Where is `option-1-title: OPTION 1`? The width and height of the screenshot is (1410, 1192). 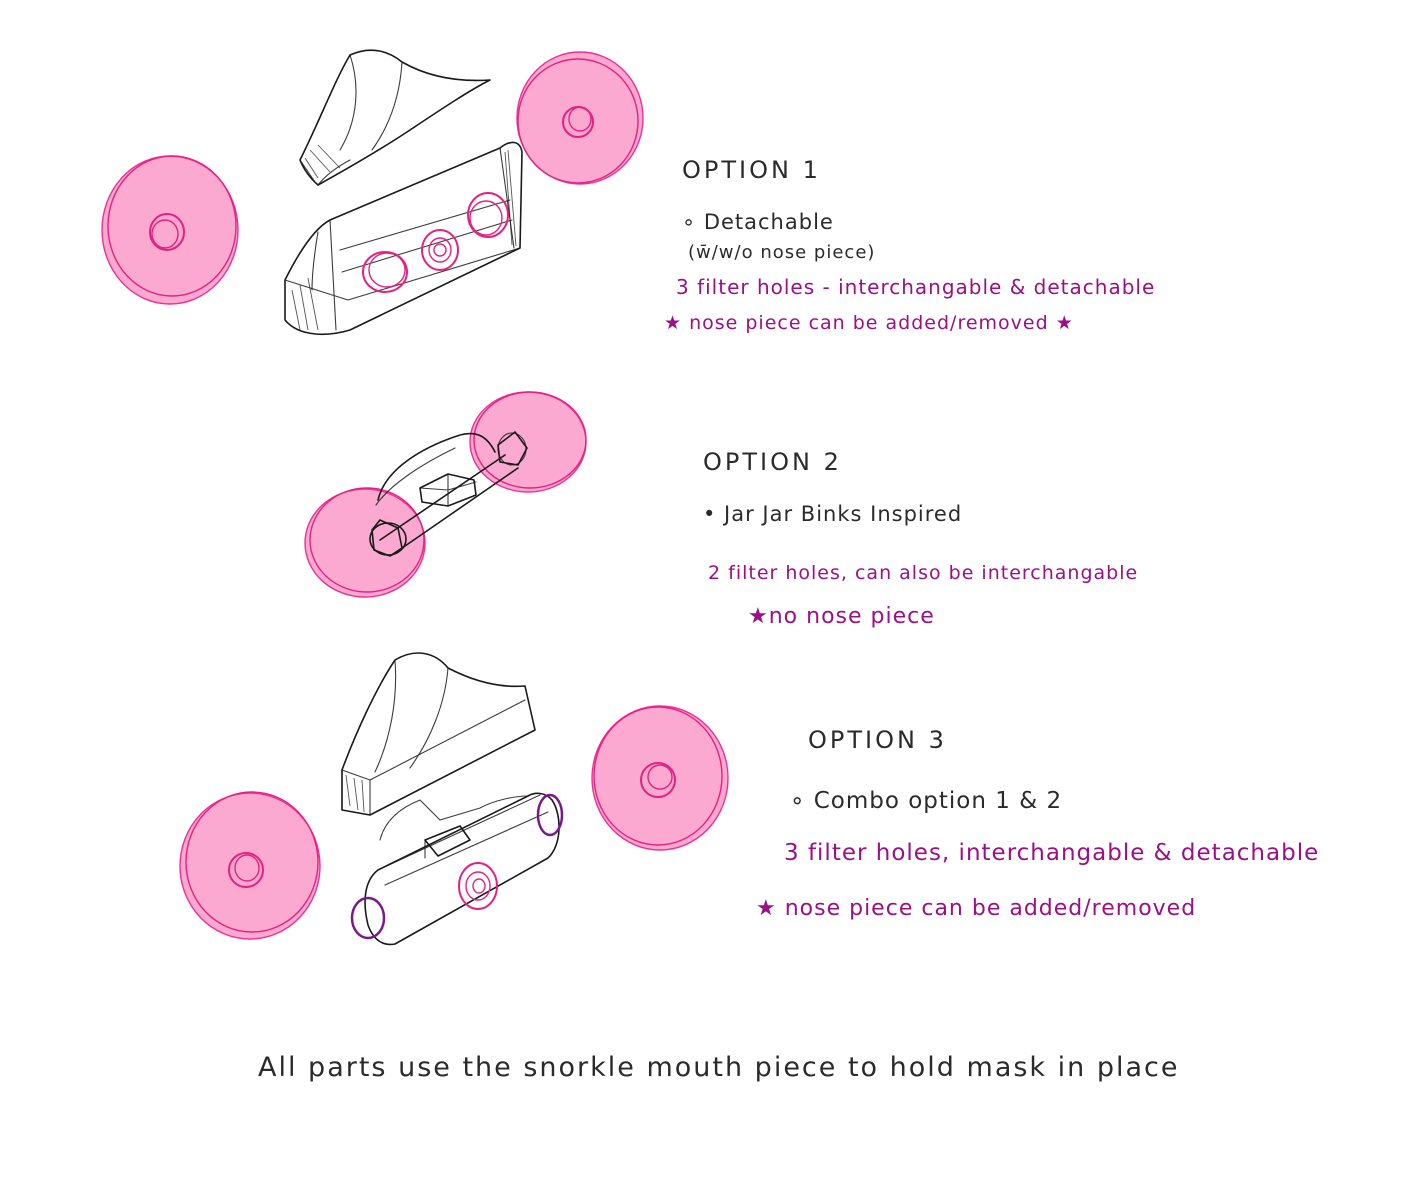
option-1-title: OPTION 1 is located at coordinates (751, 170).